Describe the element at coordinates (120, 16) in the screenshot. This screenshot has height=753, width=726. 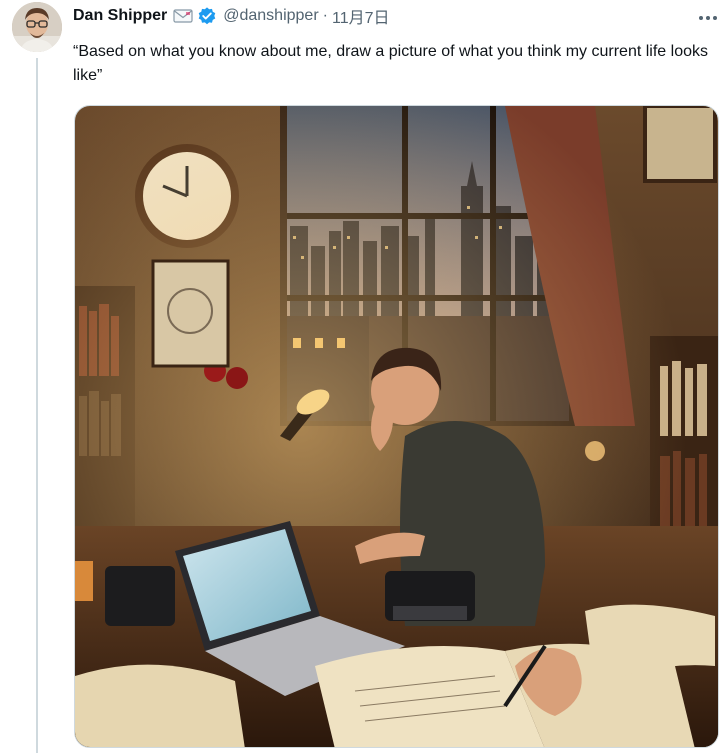
I see `author-name: Dan Shipper` at that location.